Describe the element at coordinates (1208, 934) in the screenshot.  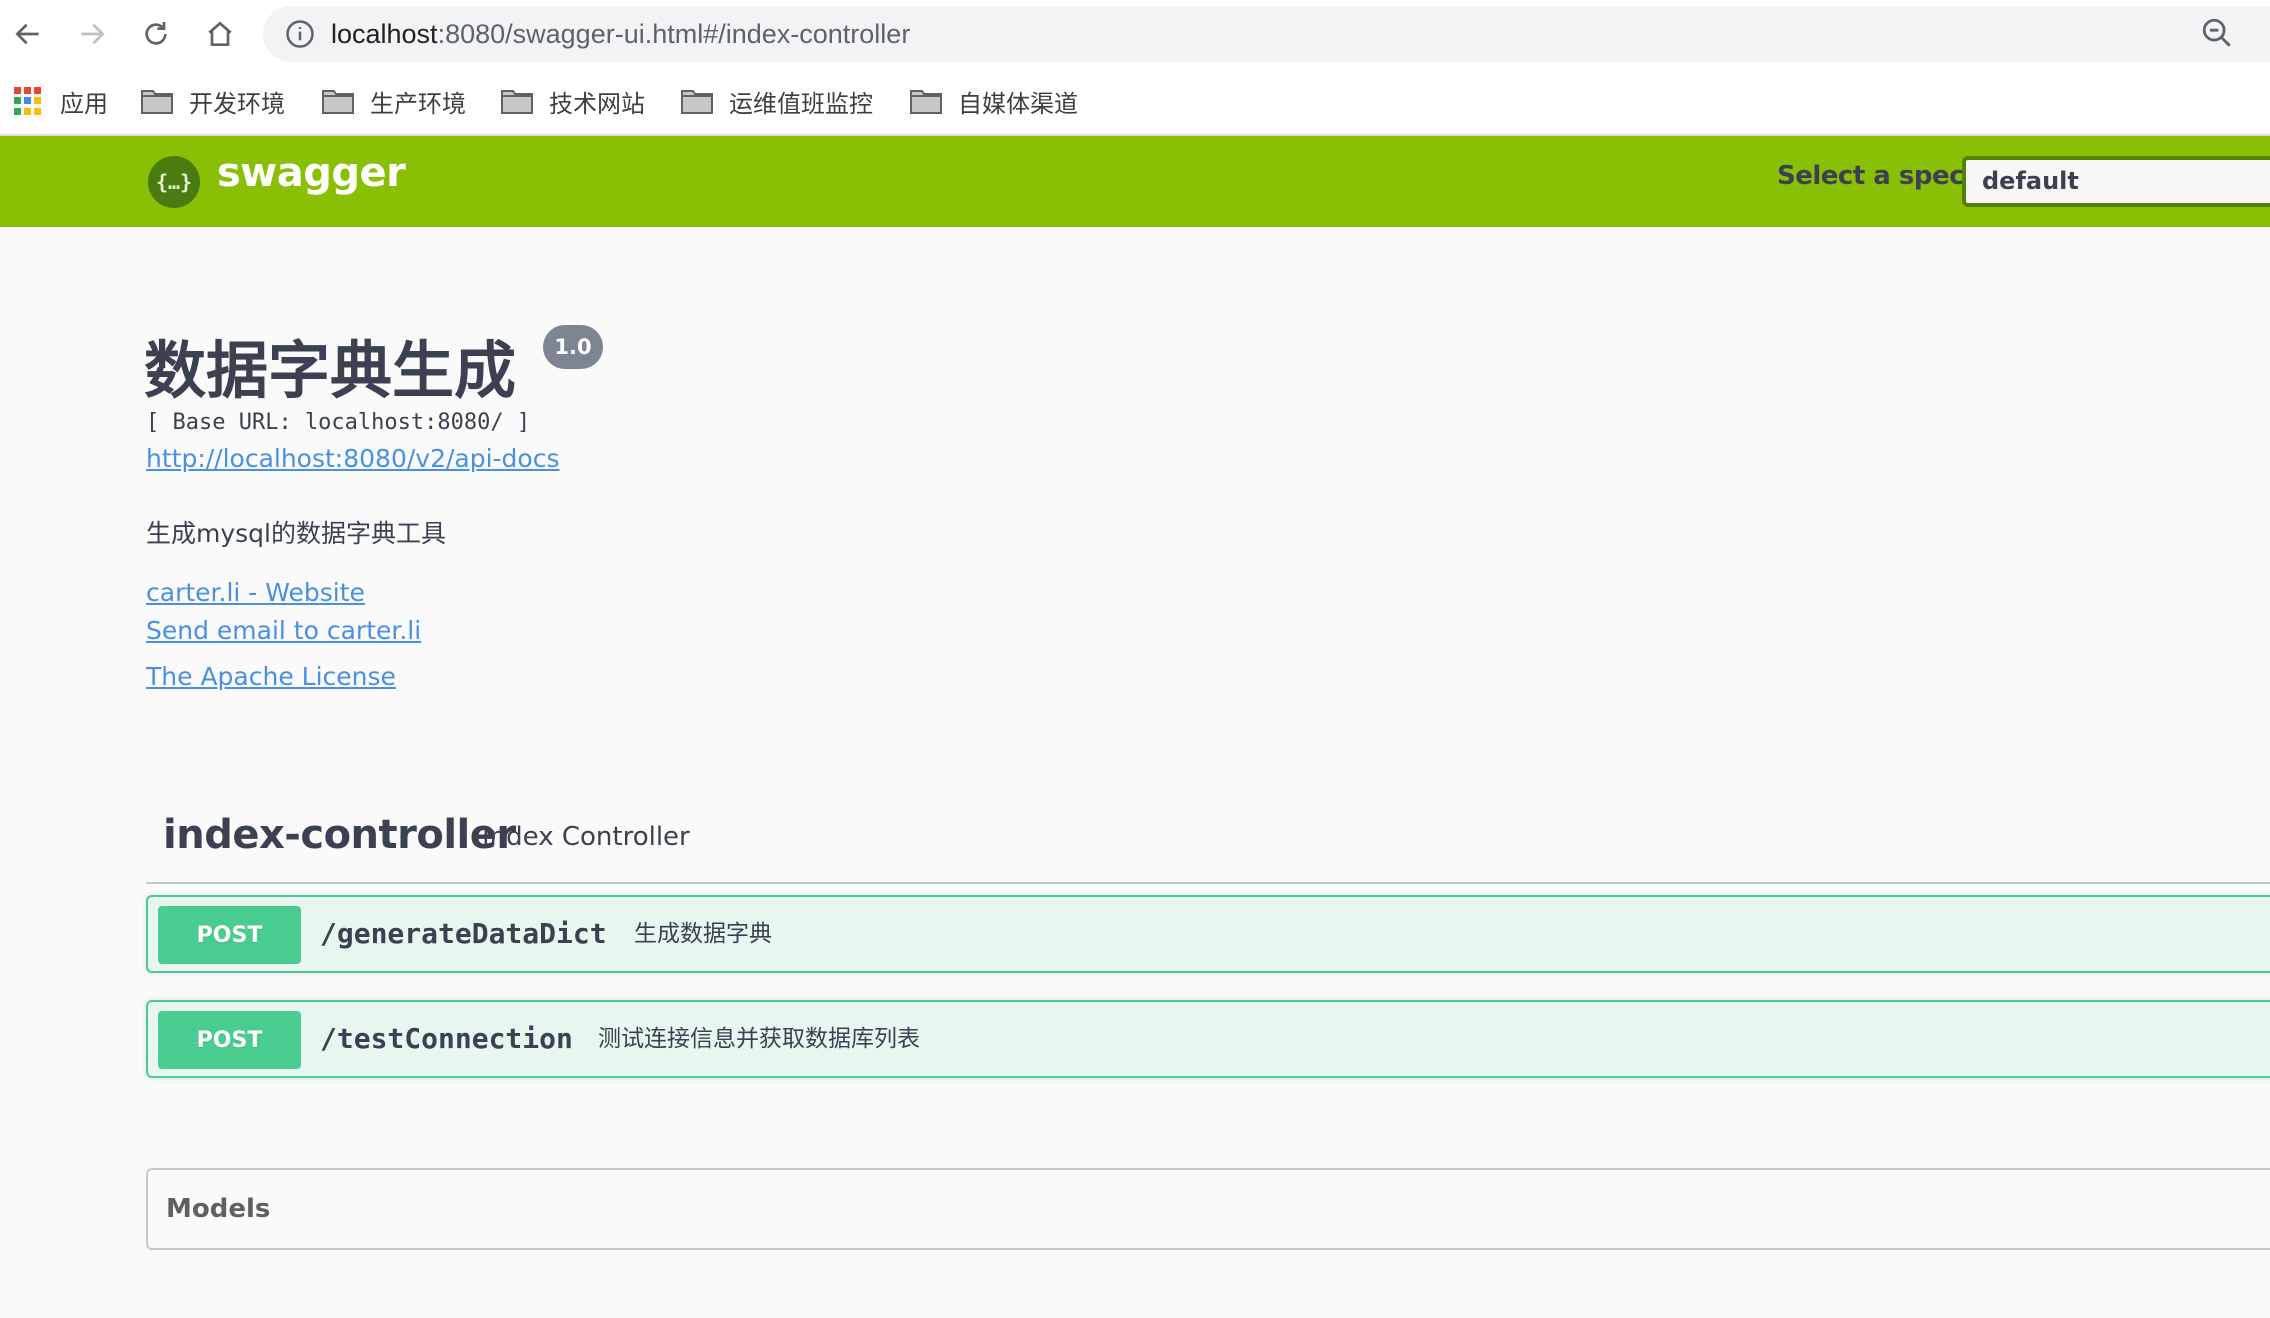
I see `operation-generate-data-dict: POST /generateDataDict 生成数据字典` at that location.